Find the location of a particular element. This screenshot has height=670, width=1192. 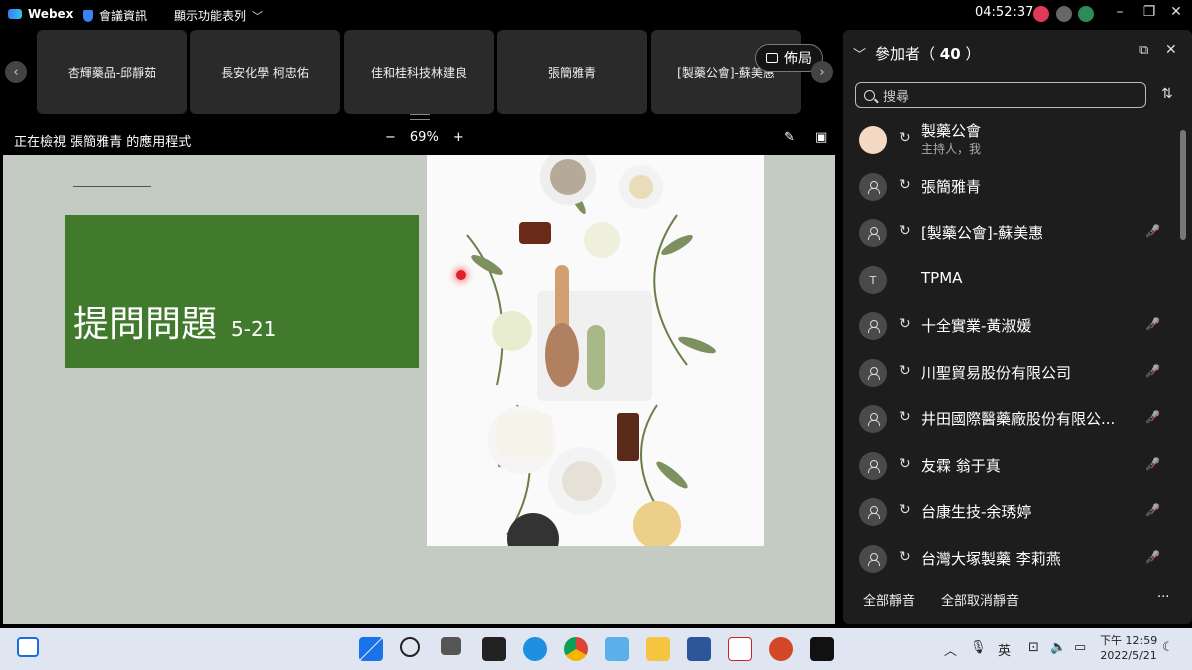

scrollbar-thumb is located at coordinates (1183, 185).